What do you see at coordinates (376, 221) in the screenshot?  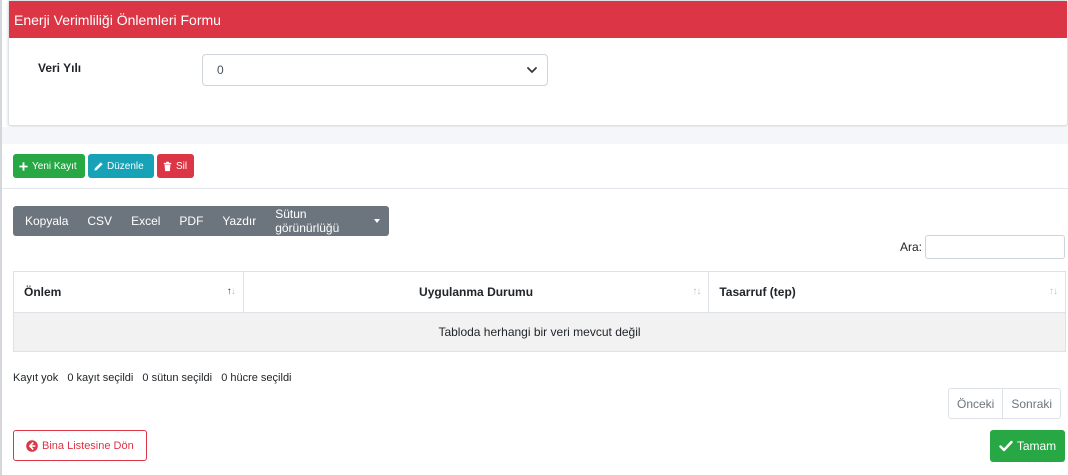 I see `caret-down-icon` at bounding box center [376, 221].